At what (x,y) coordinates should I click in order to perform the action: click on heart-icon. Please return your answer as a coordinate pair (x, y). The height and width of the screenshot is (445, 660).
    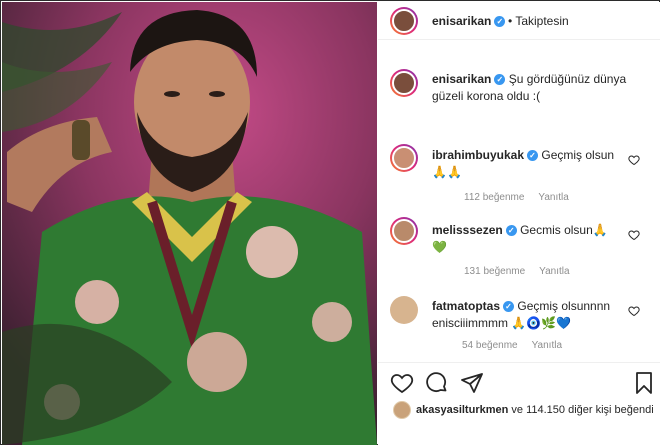
    Looking at the image, I should click on (402, 383).